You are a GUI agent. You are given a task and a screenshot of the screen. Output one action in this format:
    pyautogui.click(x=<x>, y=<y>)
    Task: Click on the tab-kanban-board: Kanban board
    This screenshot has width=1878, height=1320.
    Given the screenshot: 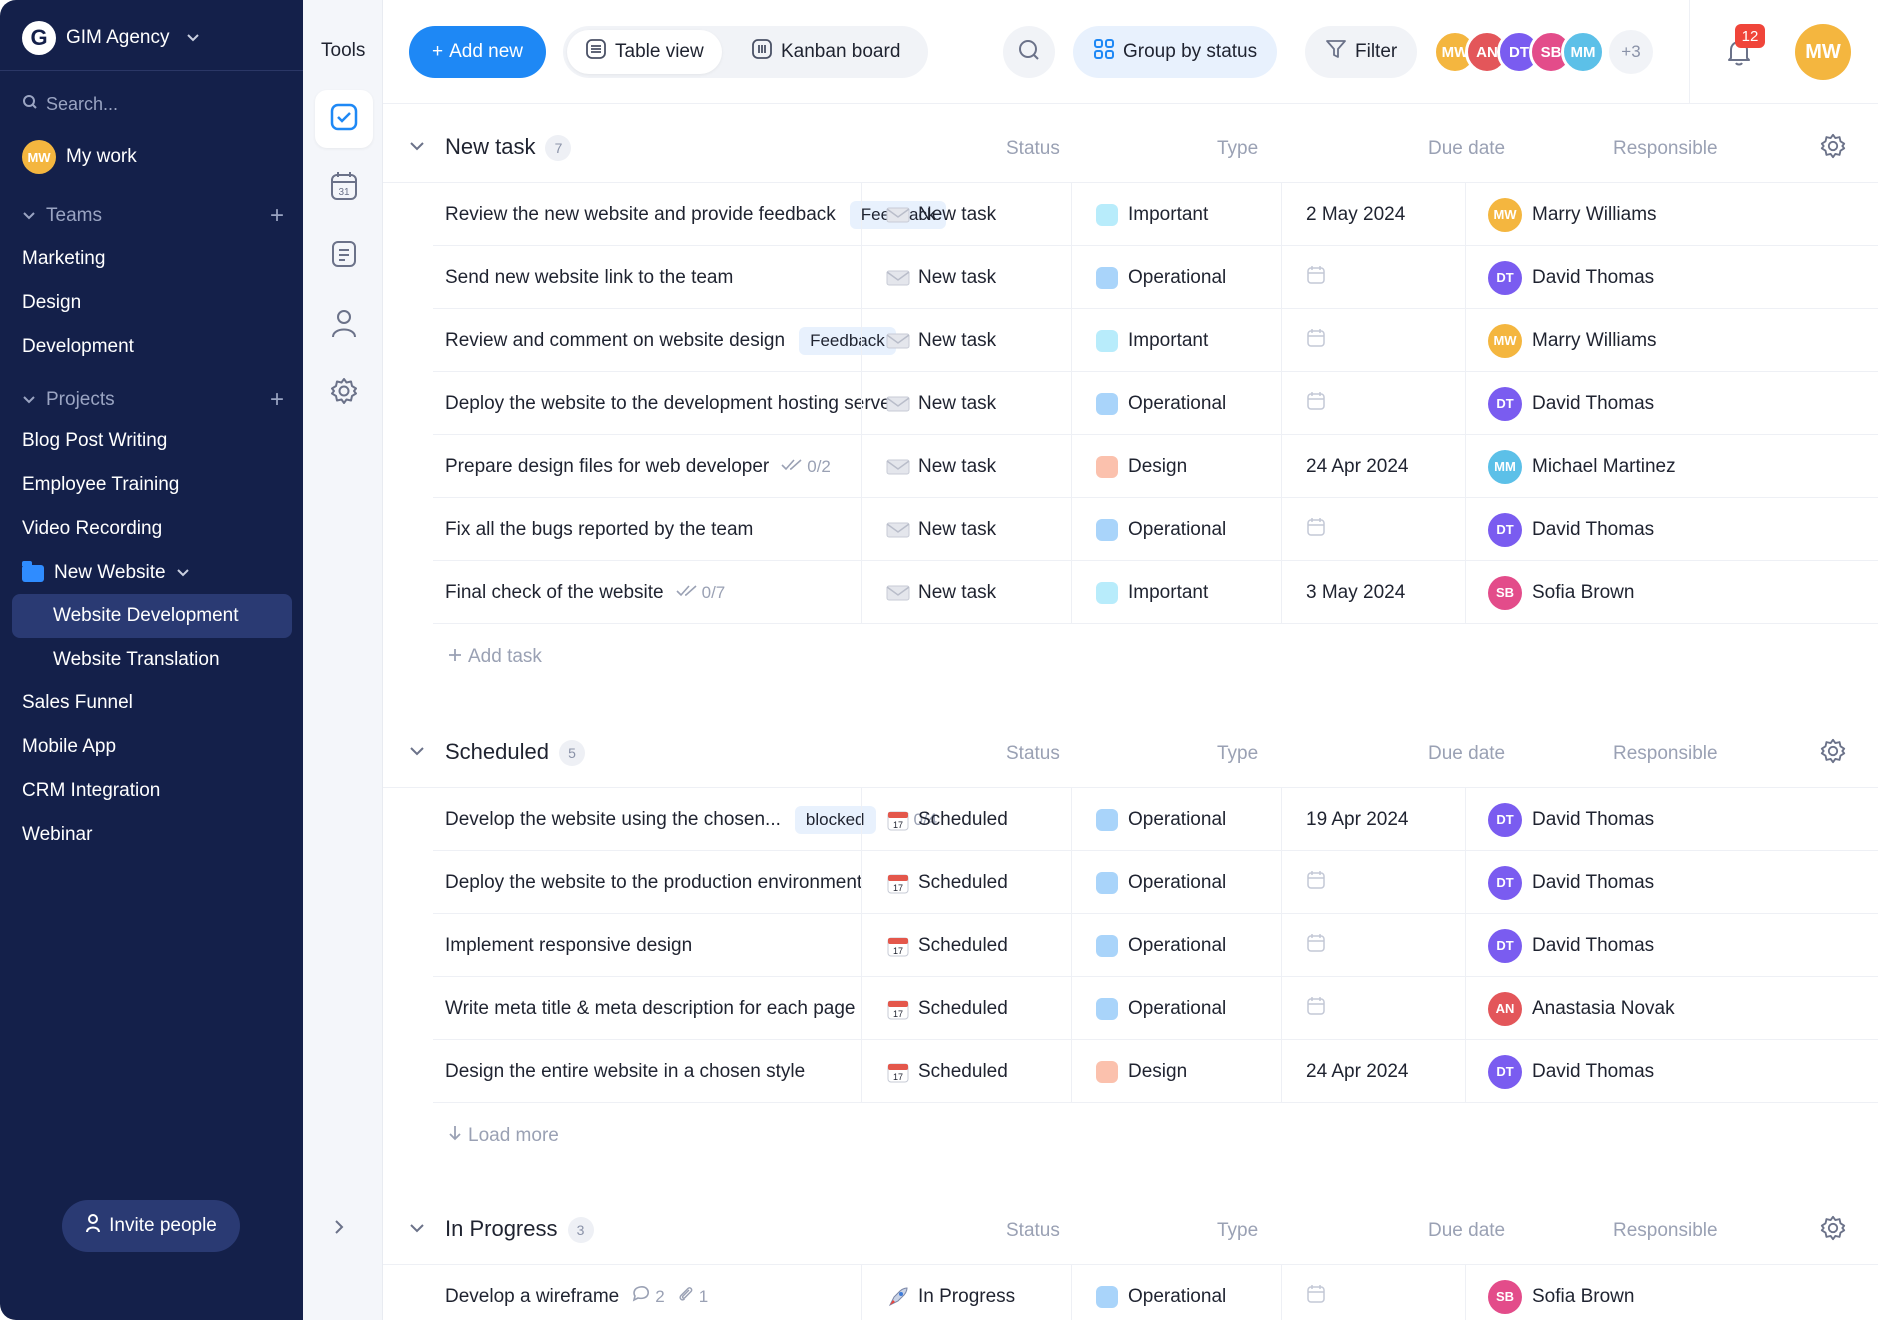 What is the action you would take?
    pyautogui.click(x=825, y=52)
    